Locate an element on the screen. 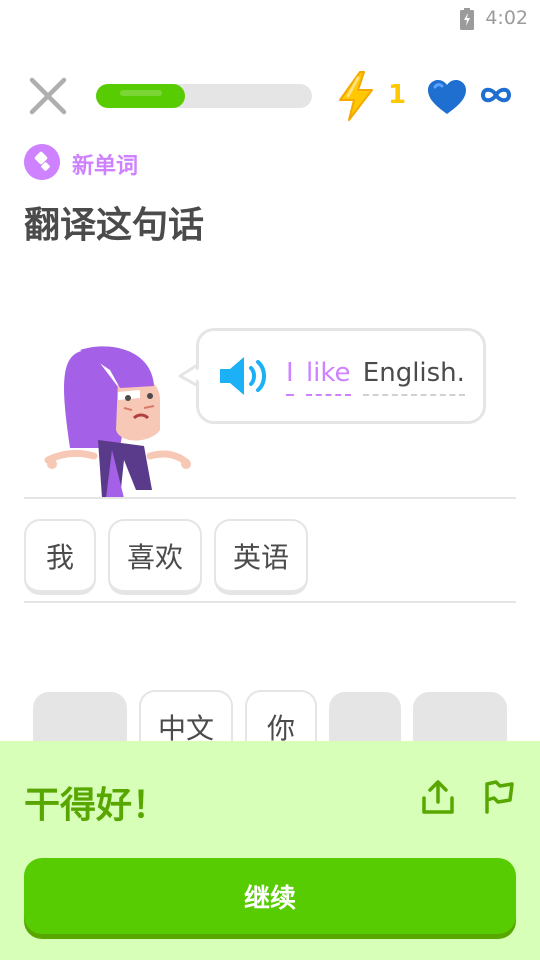  share-icon is located at coordinates (438, 797).